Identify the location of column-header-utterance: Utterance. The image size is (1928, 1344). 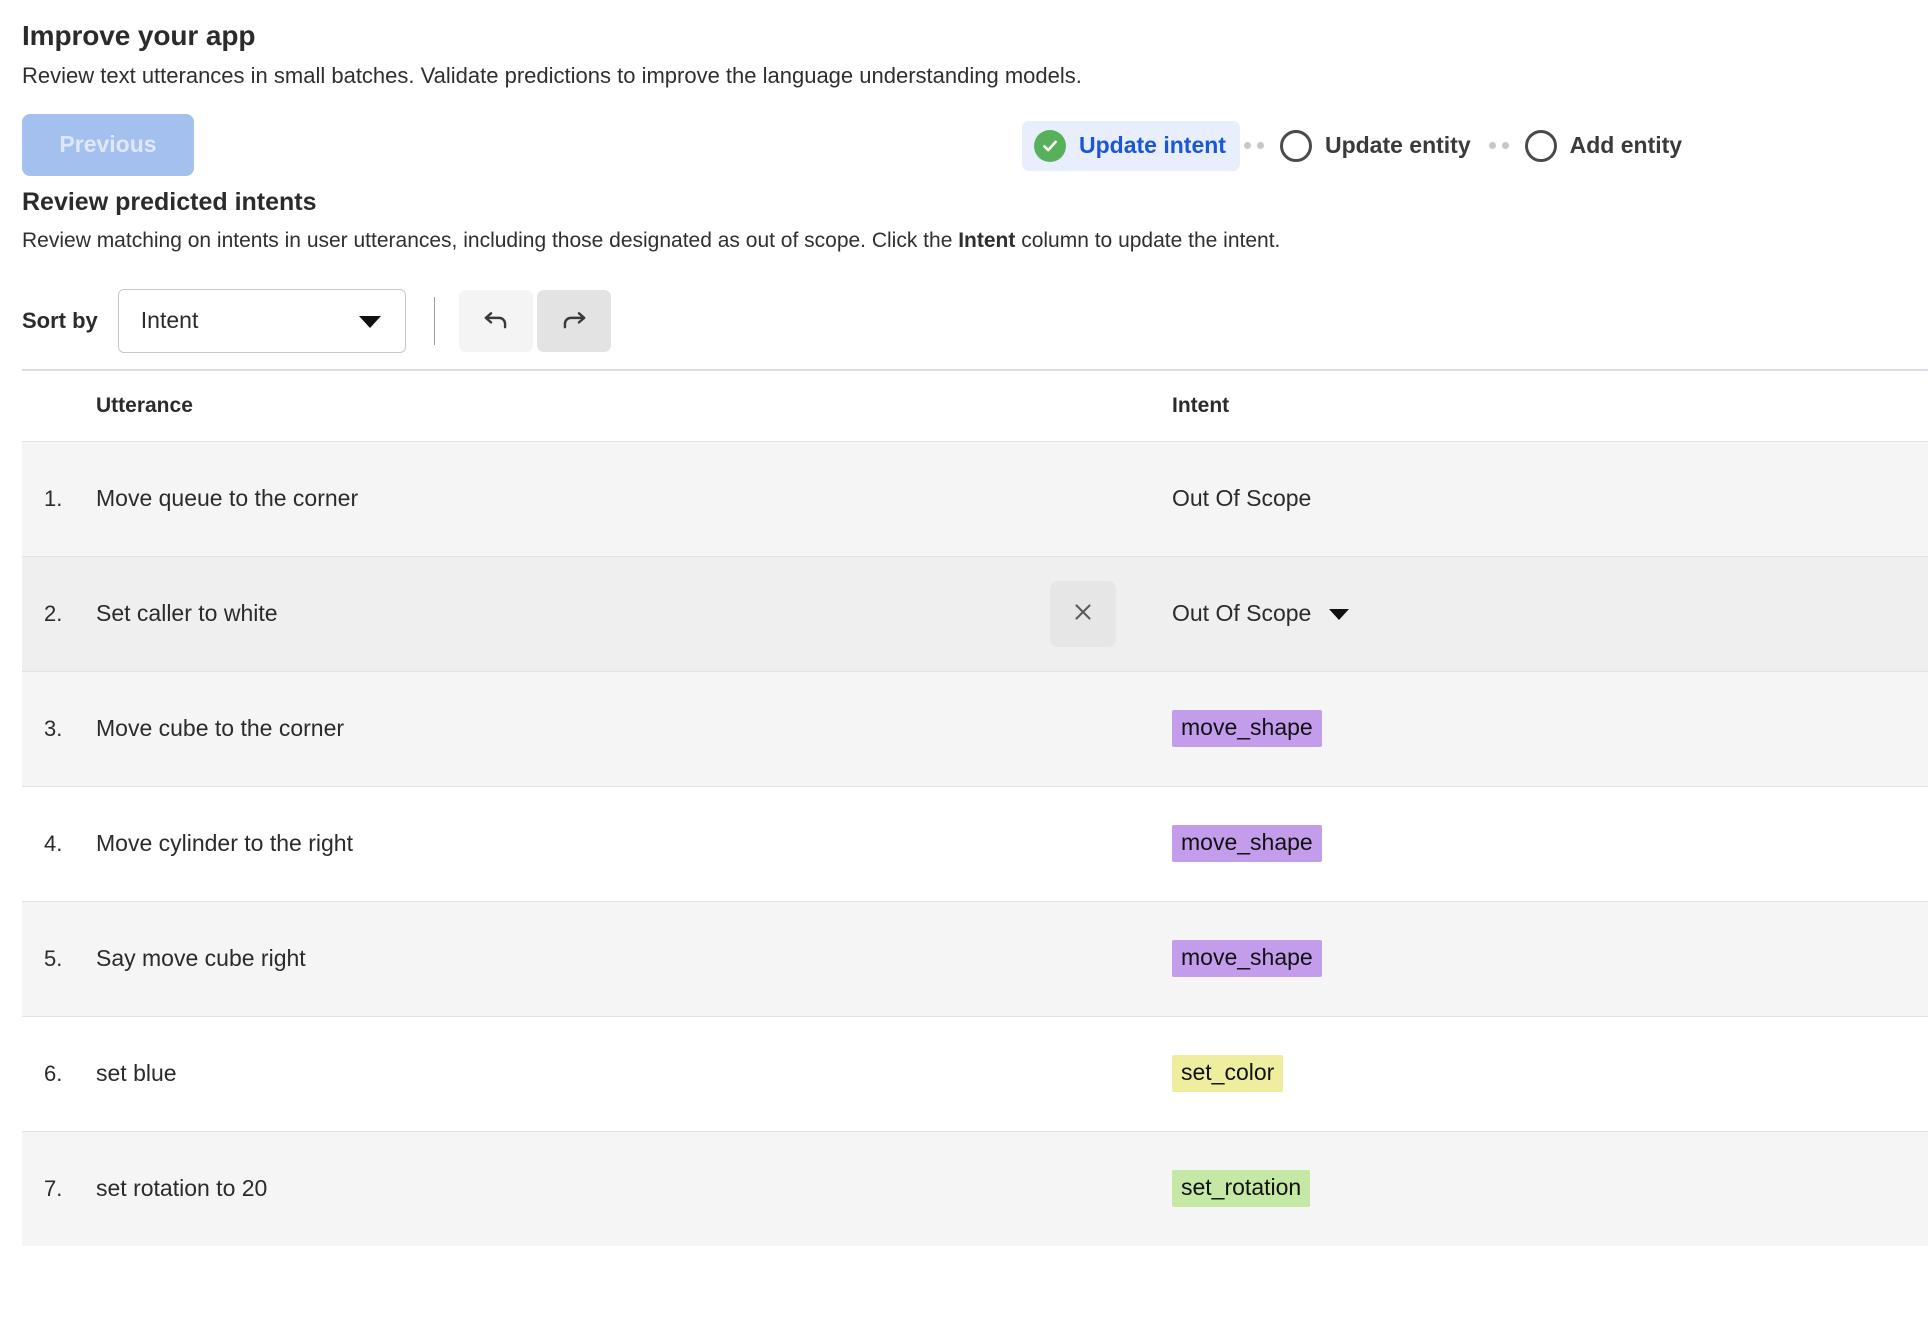
(144, 405).